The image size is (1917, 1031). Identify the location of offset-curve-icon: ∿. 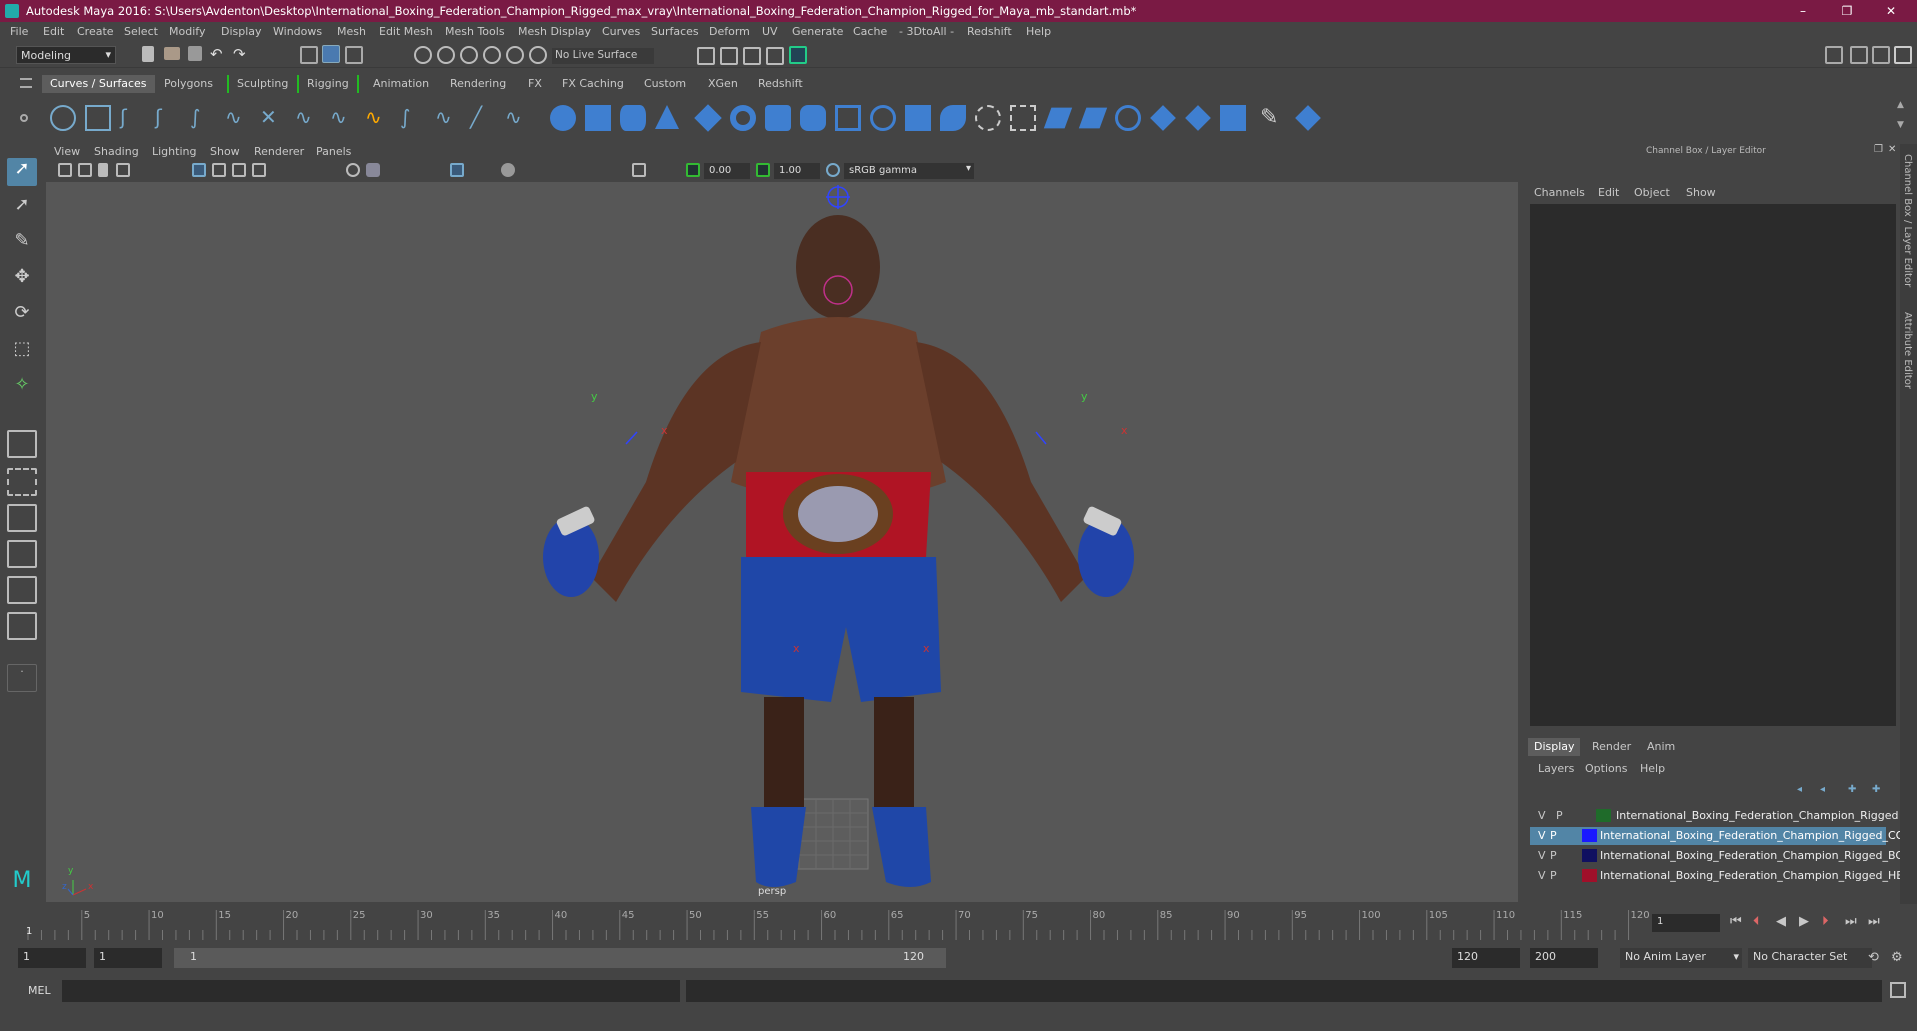
(448, 118).